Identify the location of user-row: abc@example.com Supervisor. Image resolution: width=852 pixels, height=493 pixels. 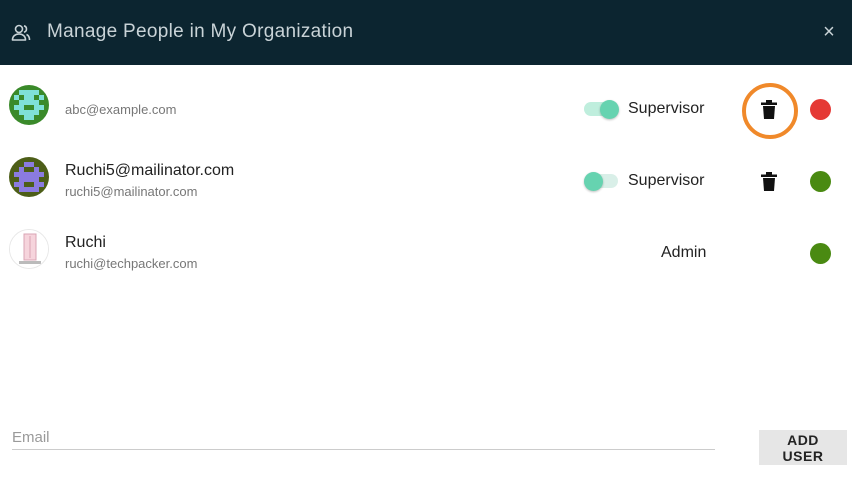
(426, 110).